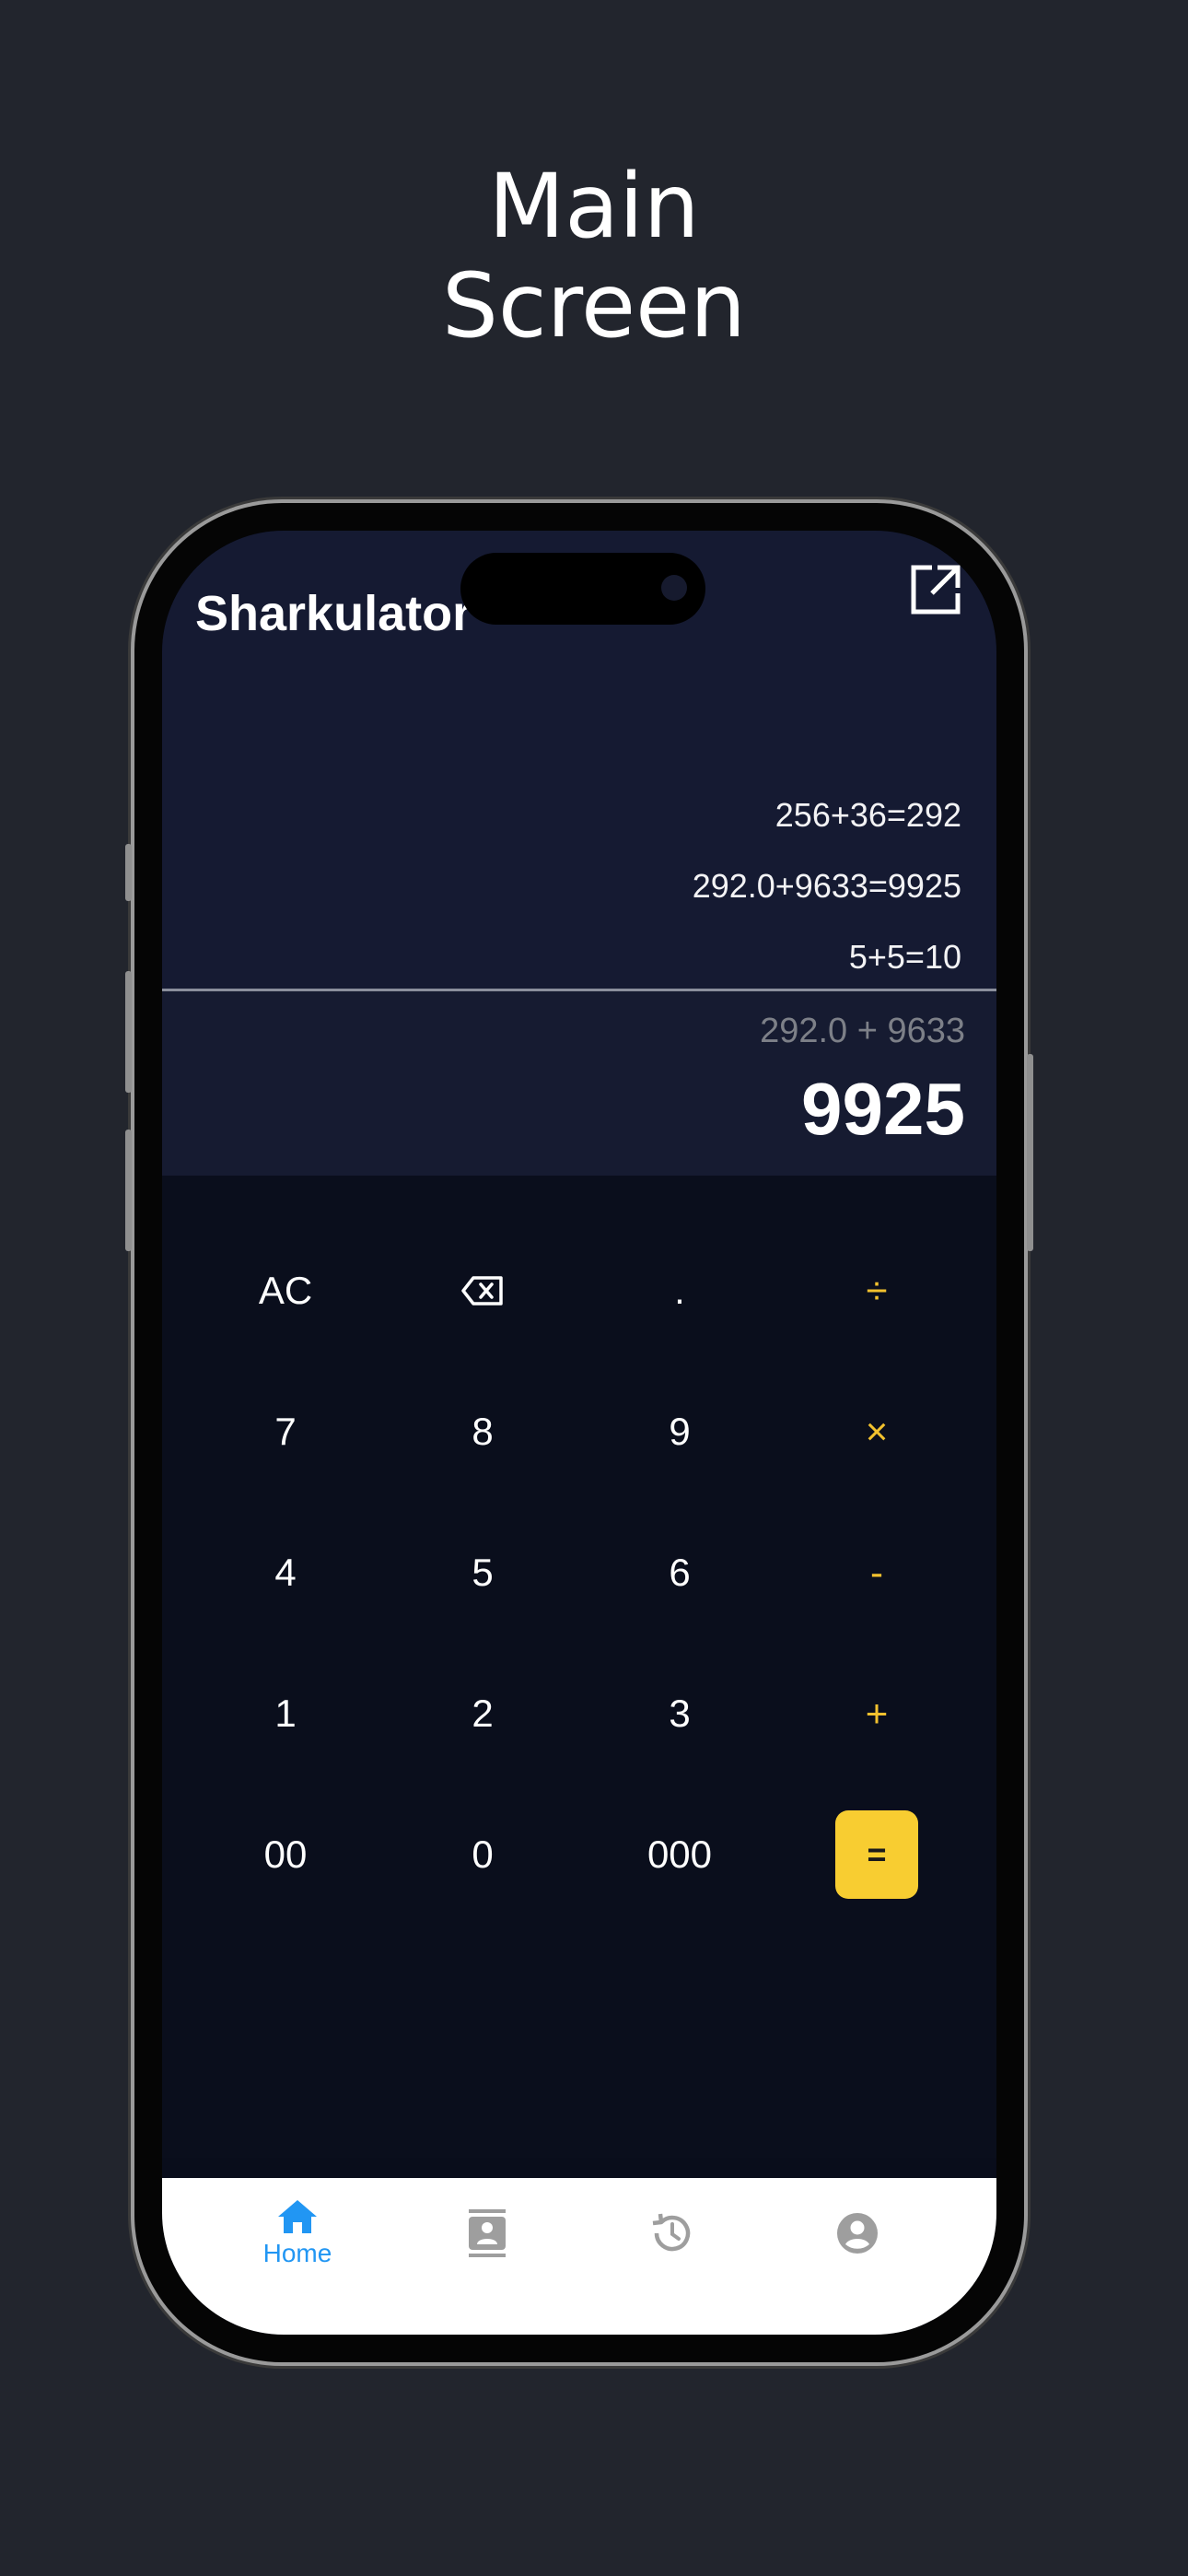 The image size is (1188, 2576). I want to click on dynamic-island, so click(582, 589).